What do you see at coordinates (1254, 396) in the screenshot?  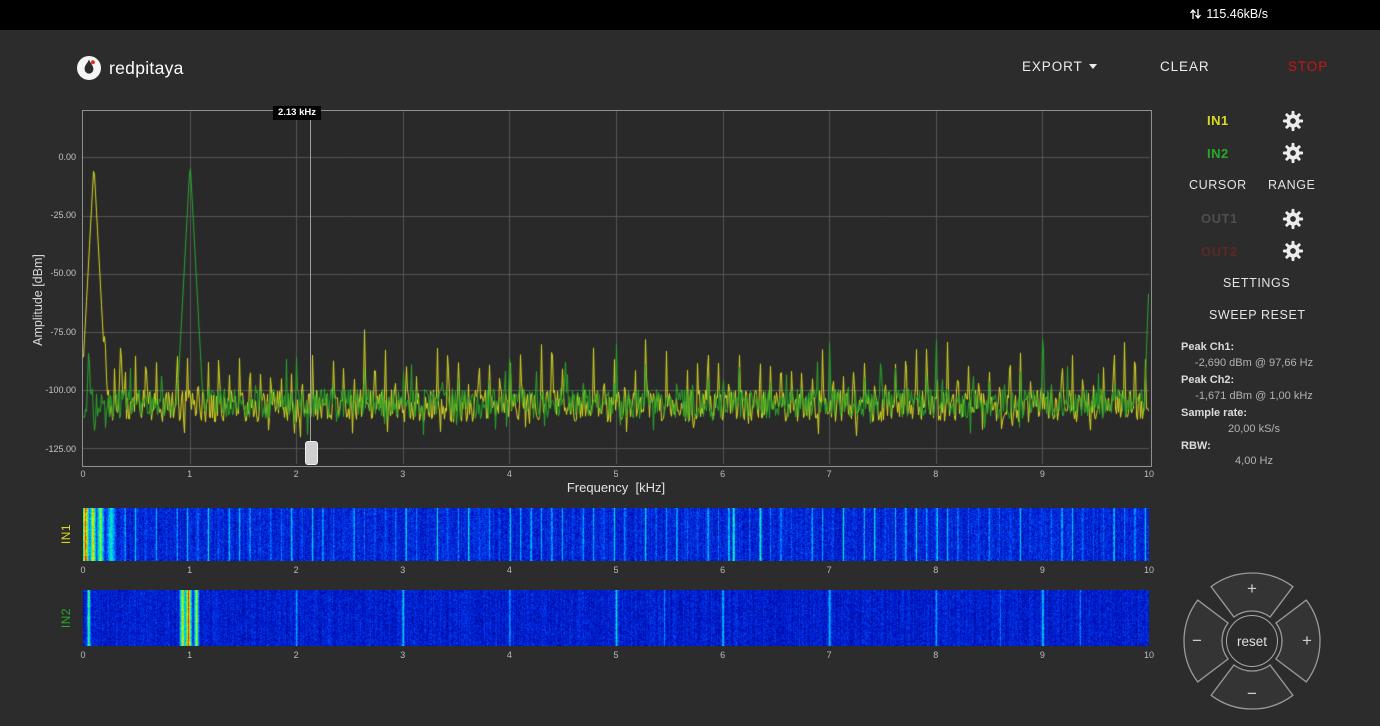 I see `peak-ch2-value: -1,671 dBm @ 1,00 kHz` at bounding box center [1254, 396].